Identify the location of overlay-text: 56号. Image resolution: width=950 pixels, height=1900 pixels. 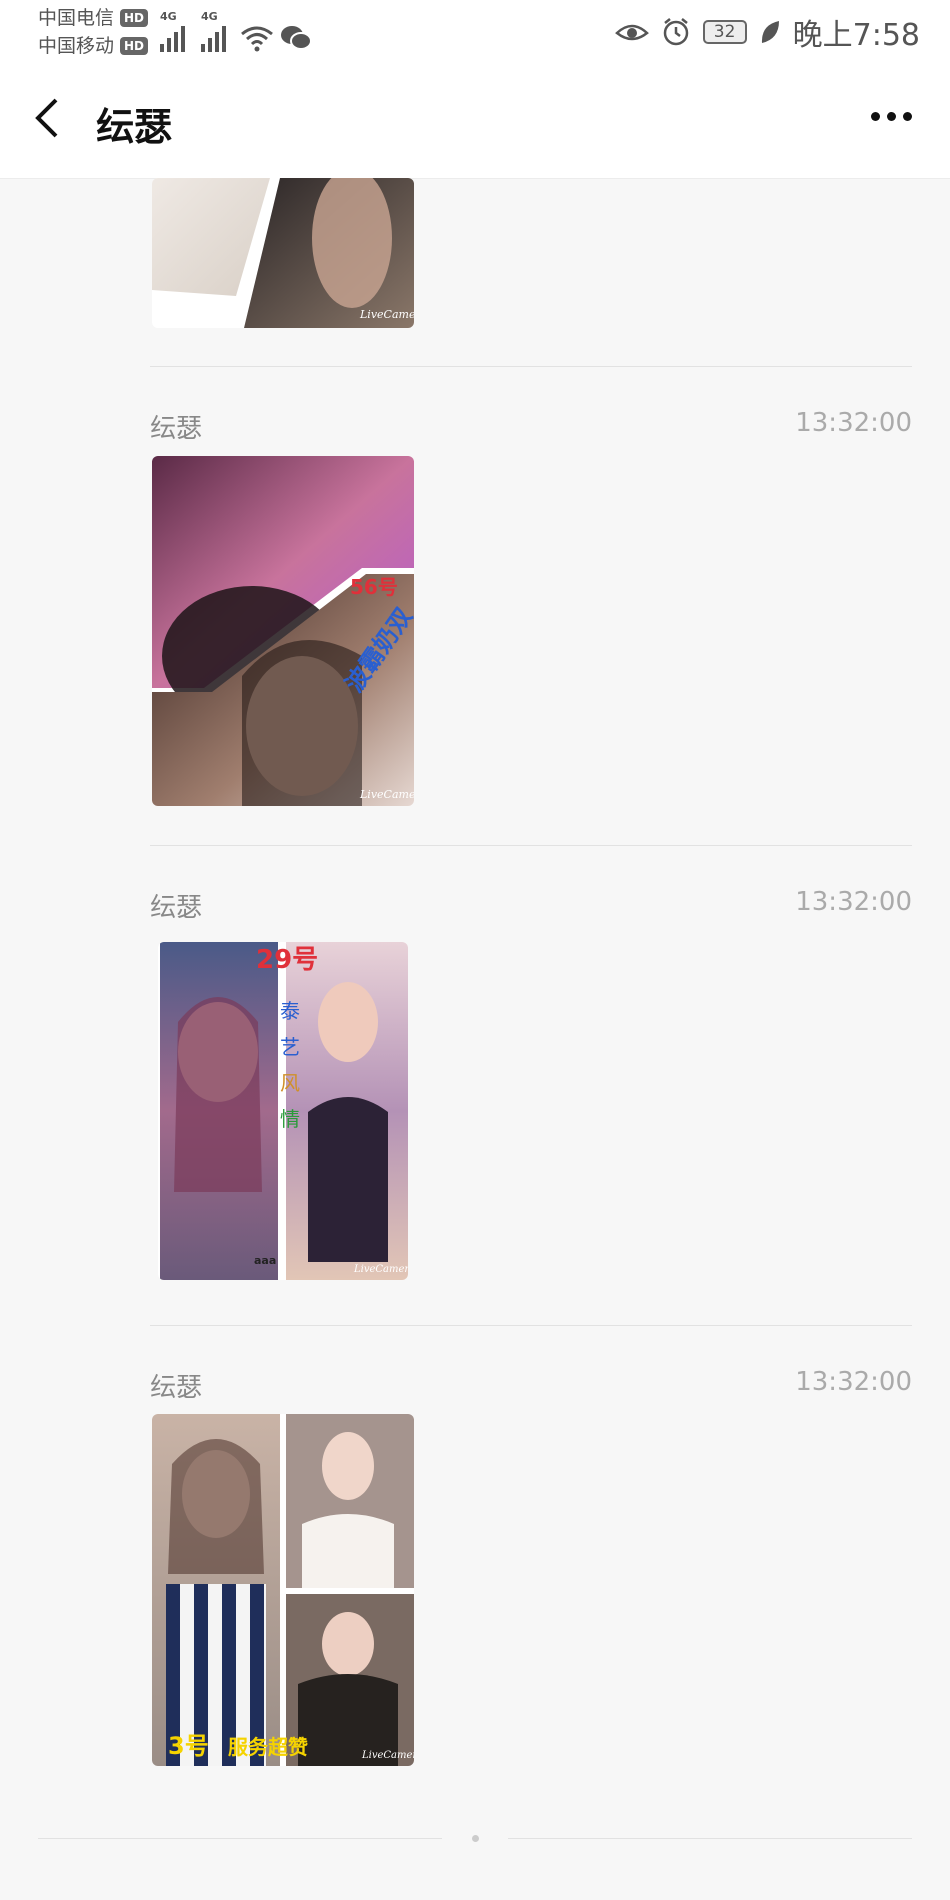
(374, 587).